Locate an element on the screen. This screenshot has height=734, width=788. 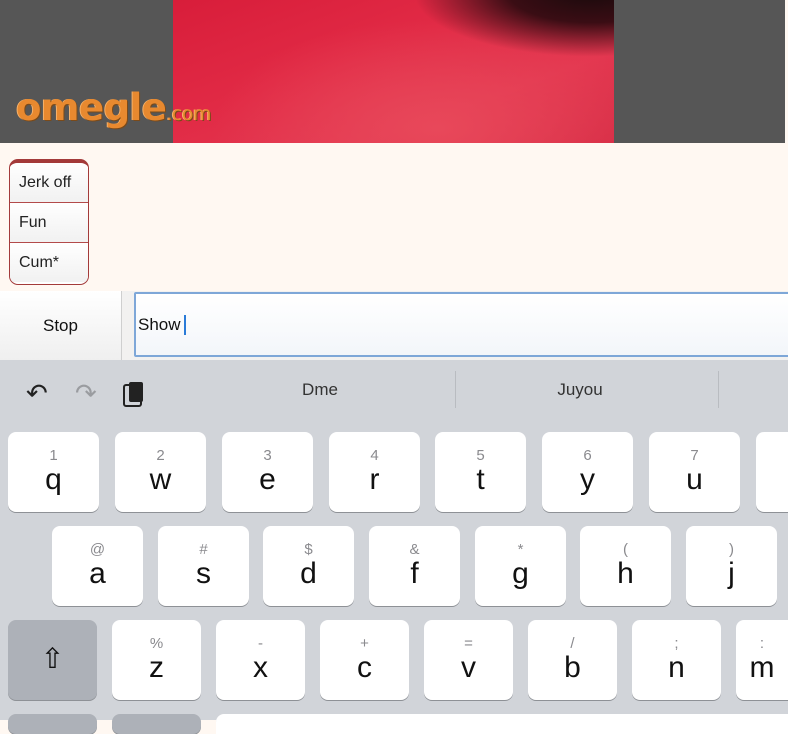
omegle-logo: omegle.com is located at coordinates (113, 107).